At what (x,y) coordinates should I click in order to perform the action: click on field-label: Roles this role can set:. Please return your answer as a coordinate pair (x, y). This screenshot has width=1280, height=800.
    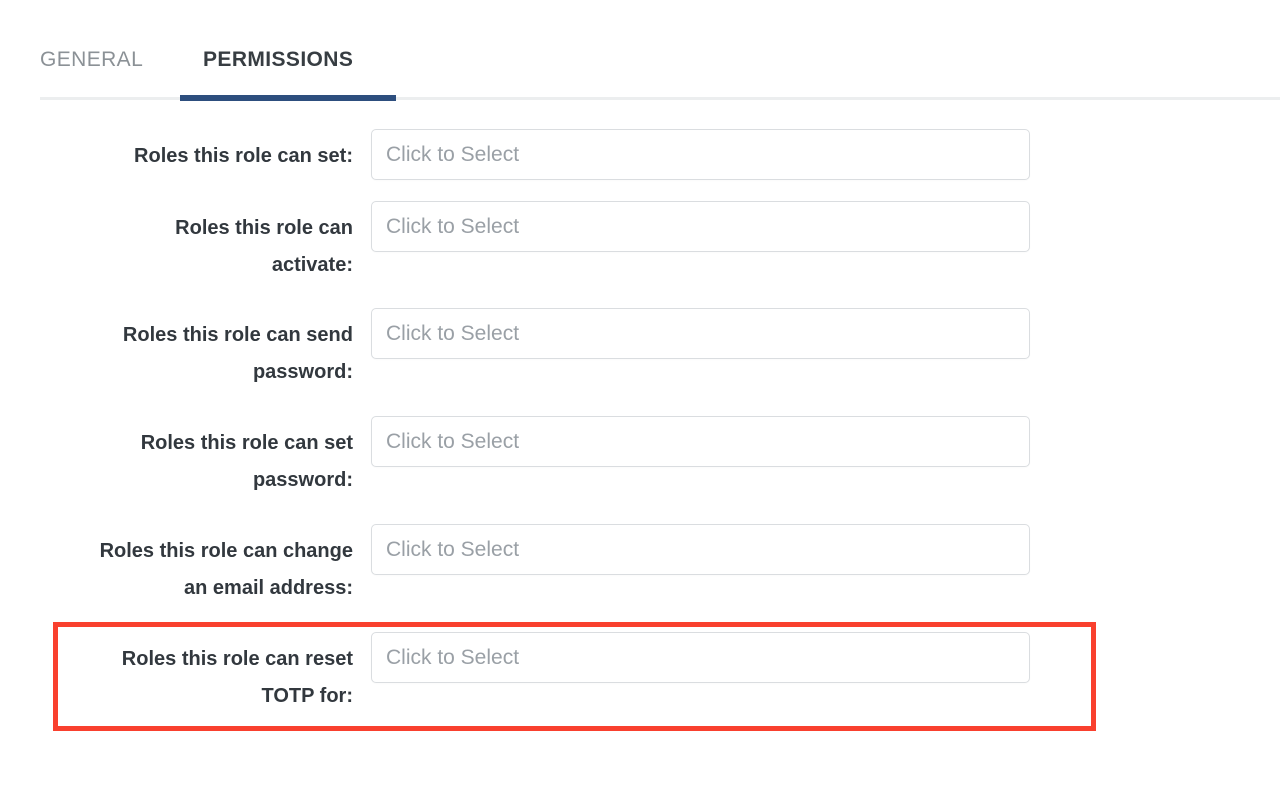
    Looking at the image, I should click on (243, 156).